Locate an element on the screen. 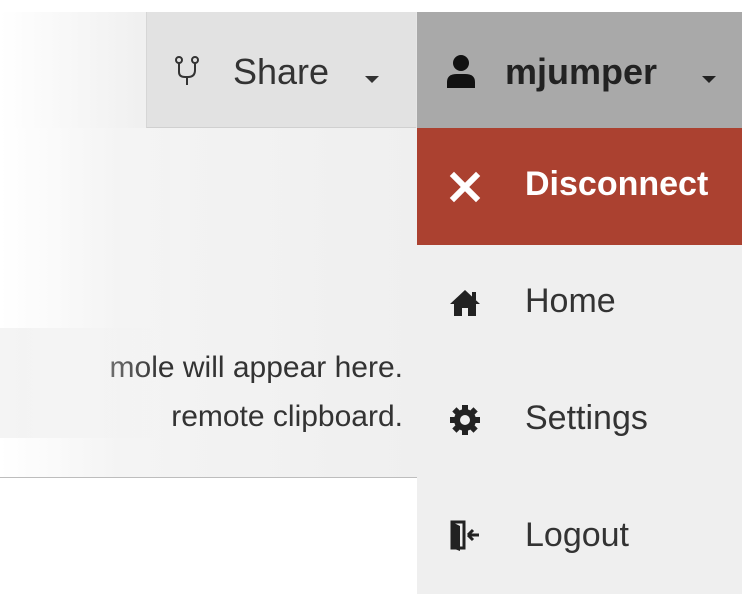 The height and width of the screenshot is (594, 742). share-icon is located at coordinates (187, 70).